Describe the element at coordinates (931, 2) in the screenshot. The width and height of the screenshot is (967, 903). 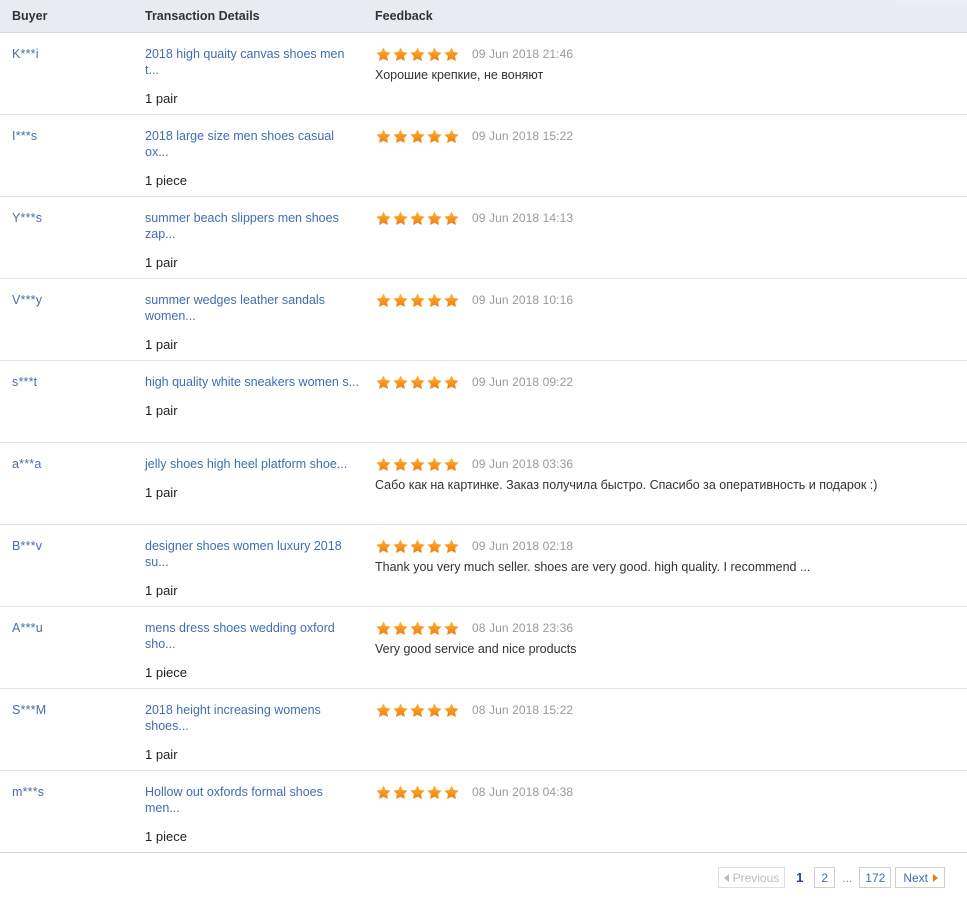
I see `top-edge-artifact` at that location.